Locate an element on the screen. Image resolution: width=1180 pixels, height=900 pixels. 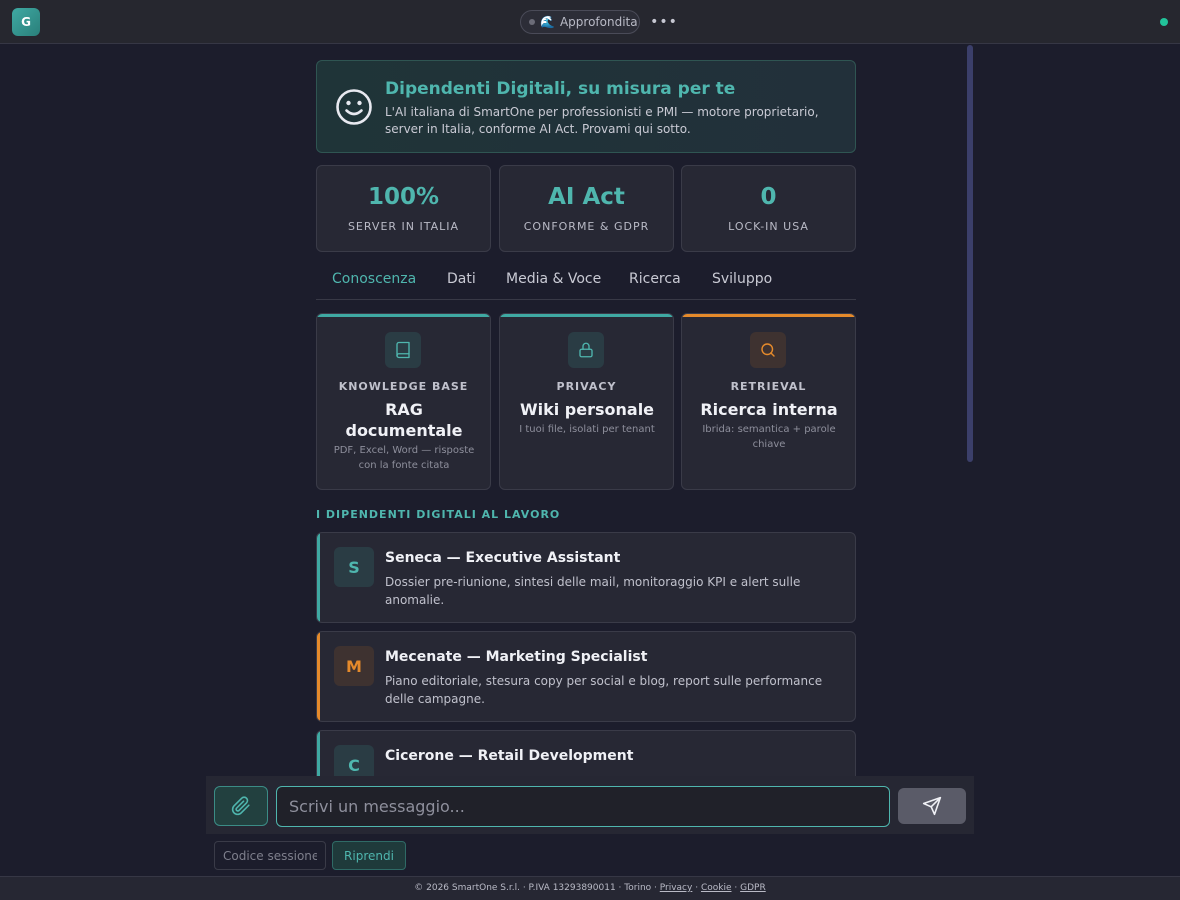
send-button is located at coordinates (932, 806).